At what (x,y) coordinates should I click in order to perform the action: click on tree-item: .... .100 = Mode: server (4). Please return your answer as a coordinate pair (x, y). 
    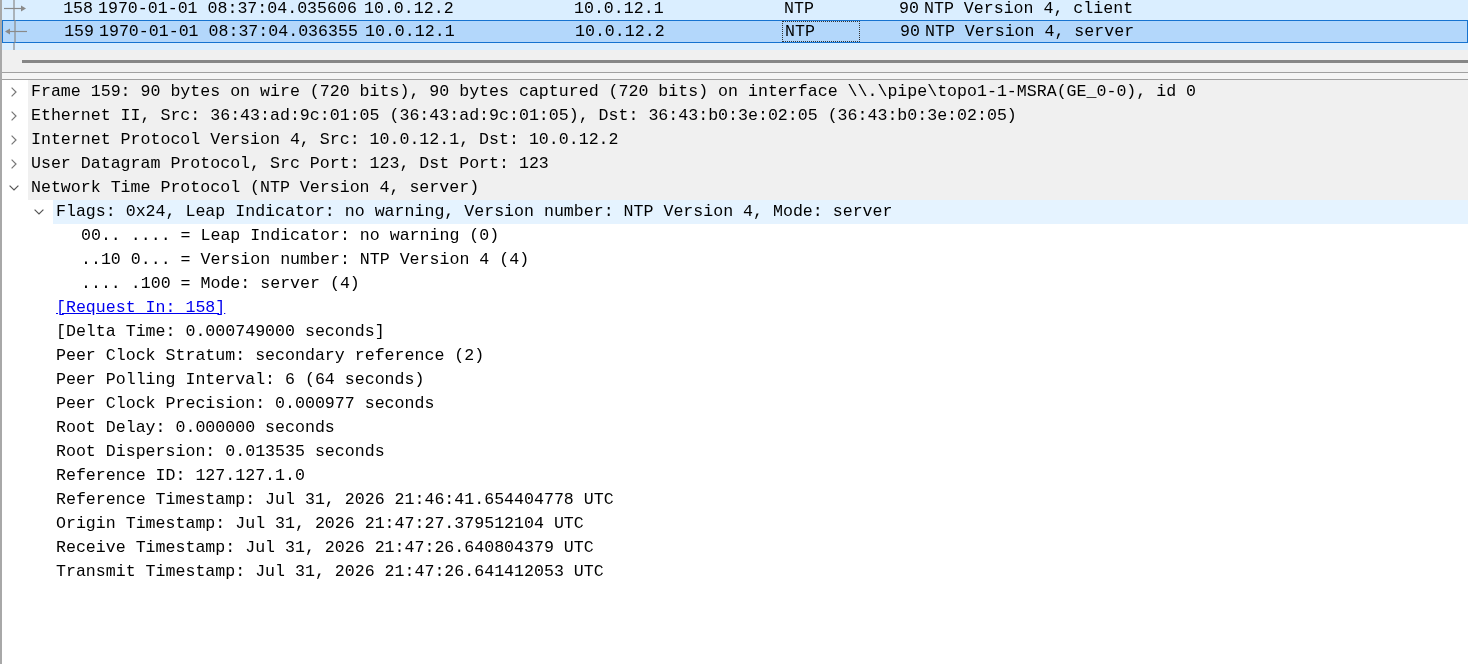
    Looking at the image, I should click on (221, 284).